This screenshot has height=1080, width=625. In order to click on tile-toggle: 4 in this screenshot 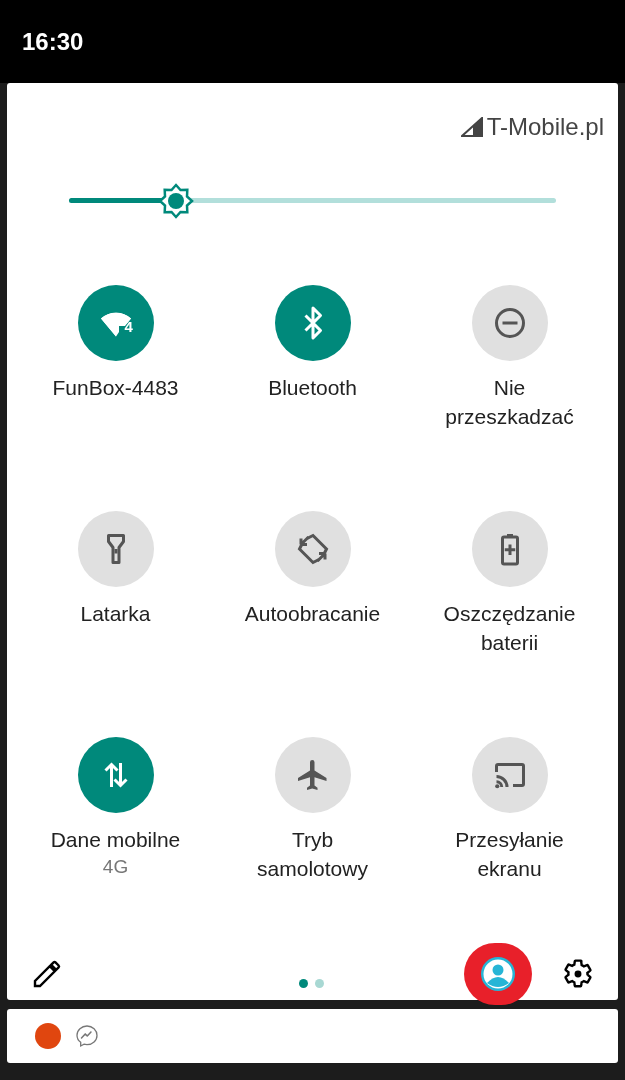, I will do `click(115, 323)`.